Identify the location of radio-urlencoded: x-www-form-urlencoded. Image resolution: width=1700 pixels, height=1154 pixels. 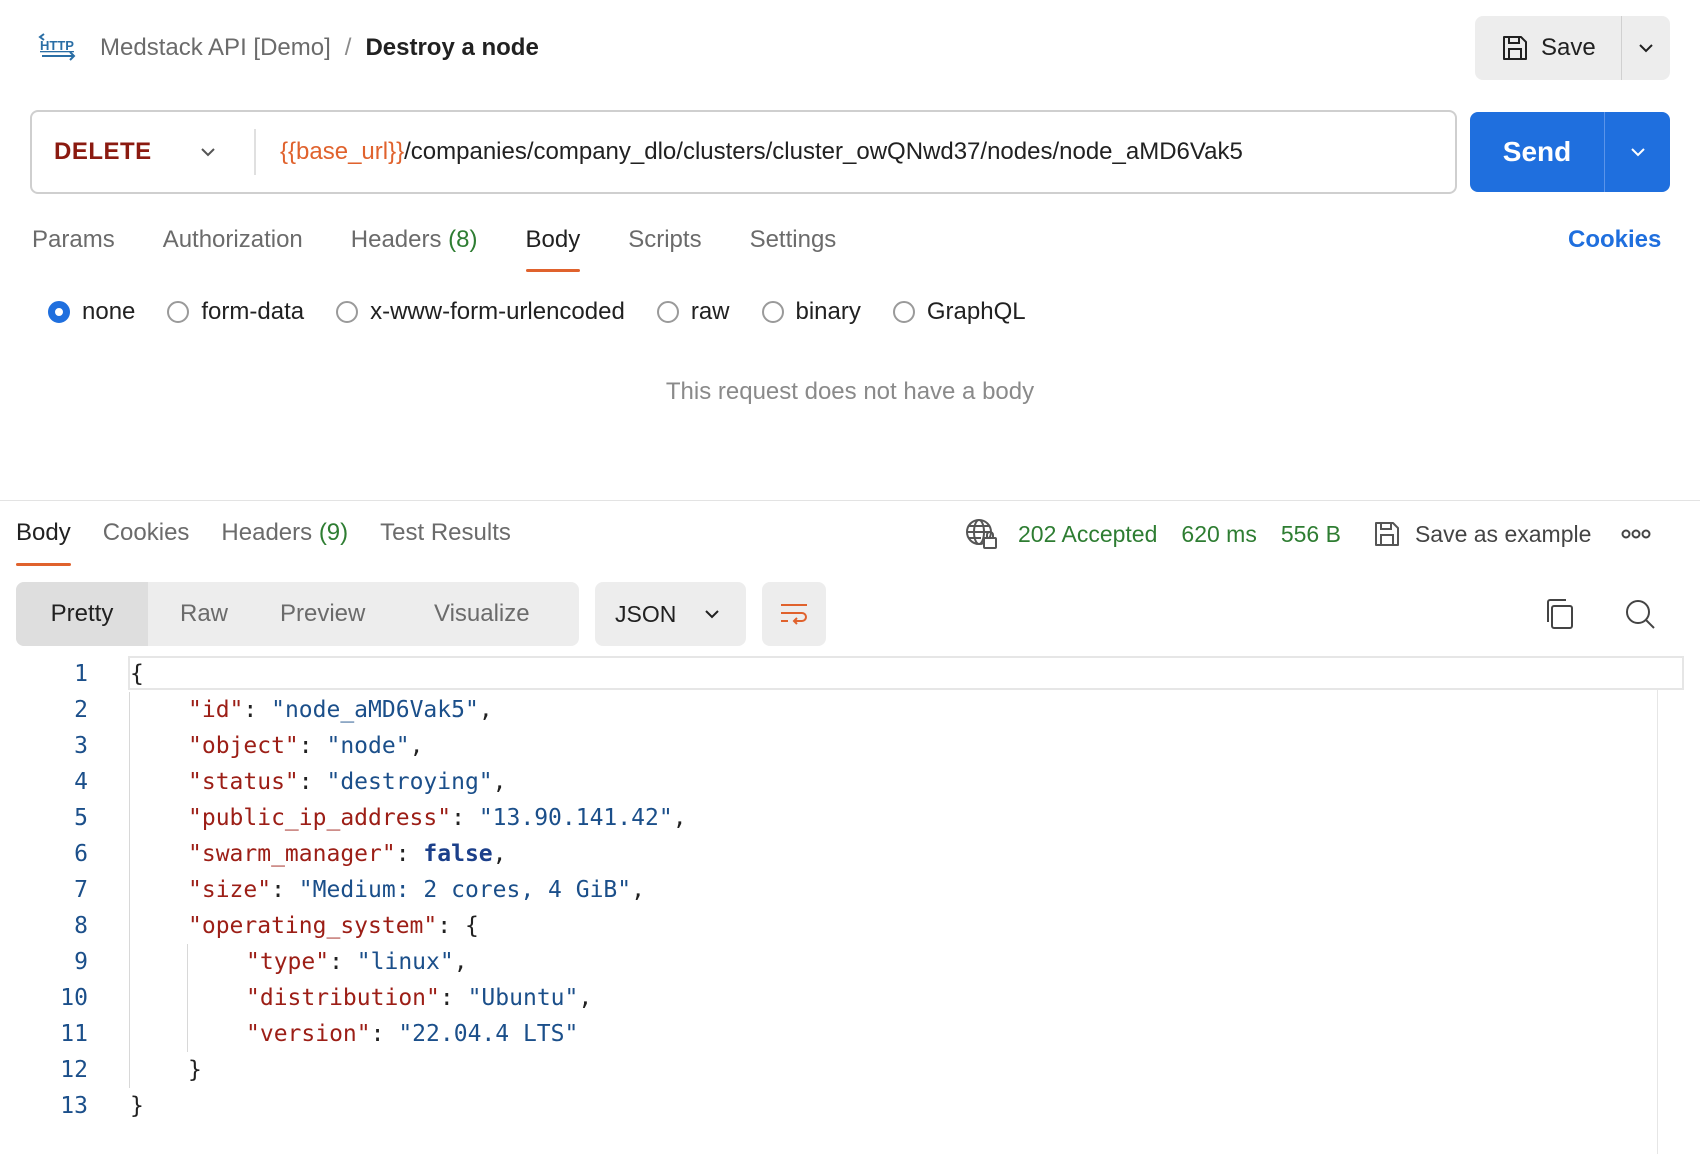
(480, 312).